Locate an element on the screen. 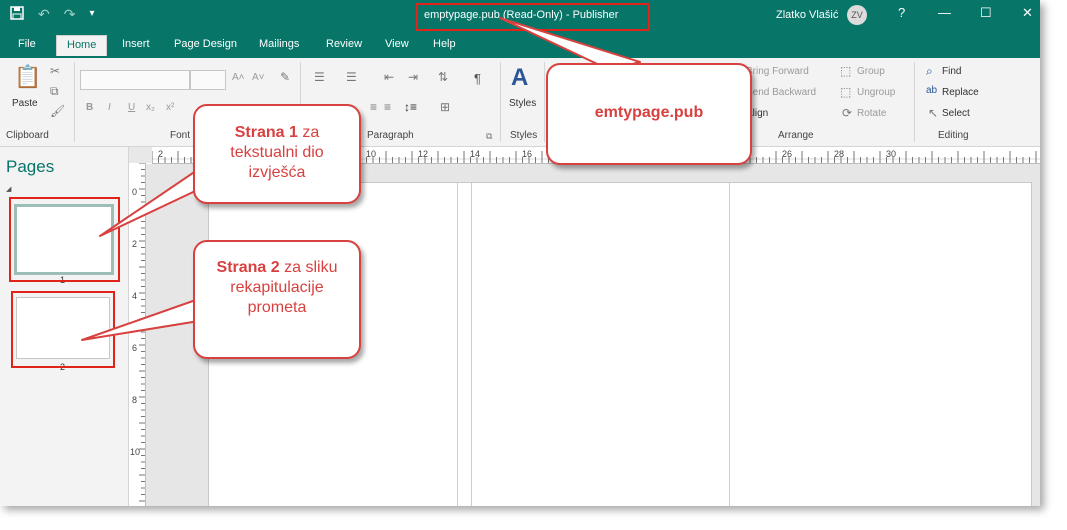  tab-insert: Insert is located at coordinates (136, 44).